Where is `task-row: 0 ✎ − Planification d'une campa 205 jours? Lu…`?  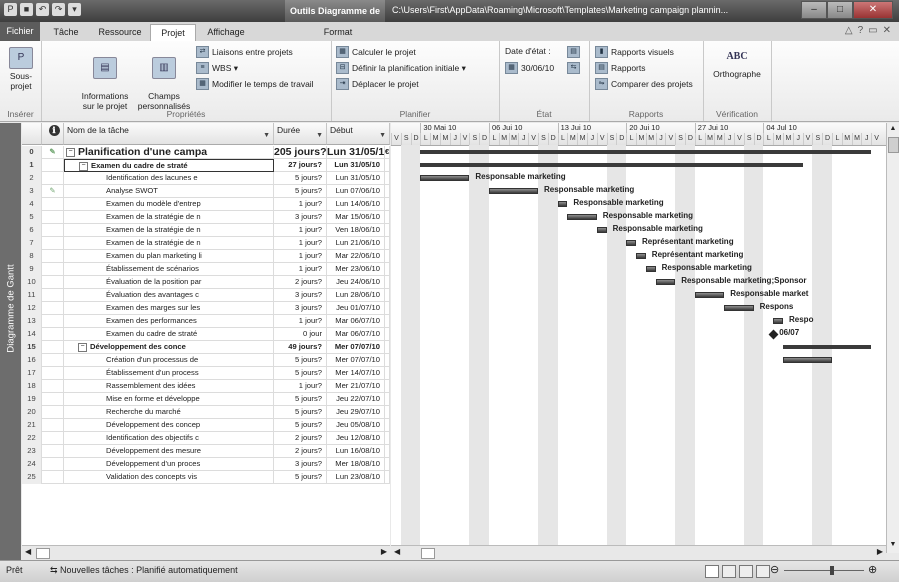 task-row: 0 ✎ − Planification d'une campa 205 jours? Lu… is located at coordinates (206, 152).